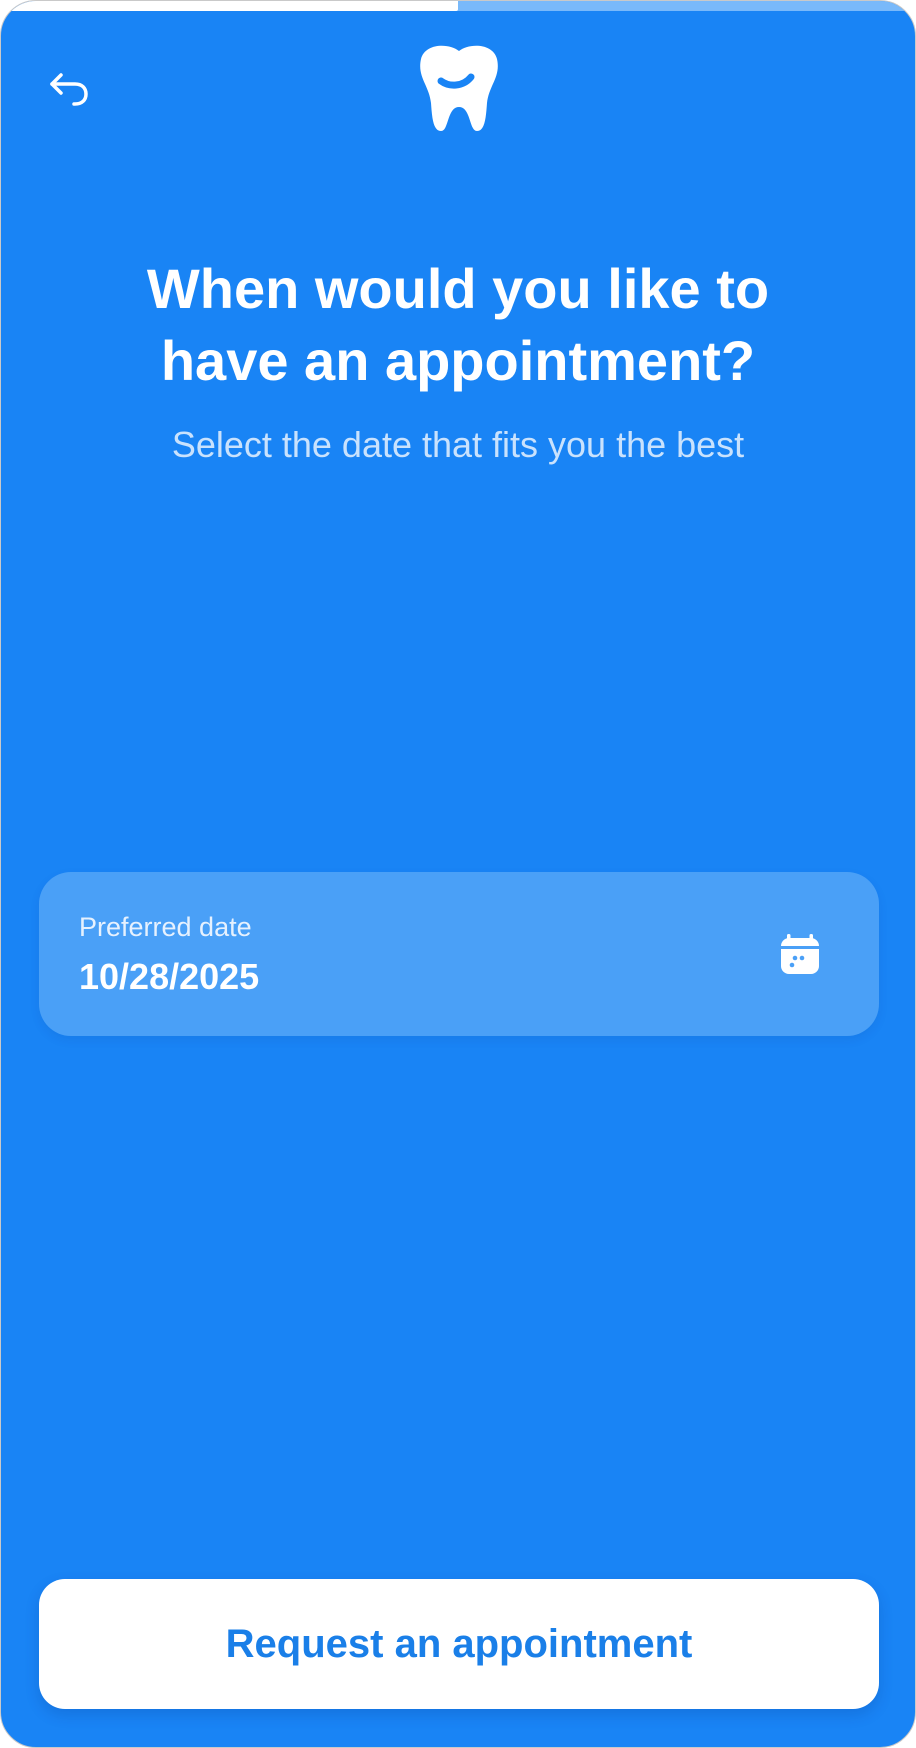 This screenshot has height=1748, width=916. I want to click on back-arrow-icon, so click(69, 89).